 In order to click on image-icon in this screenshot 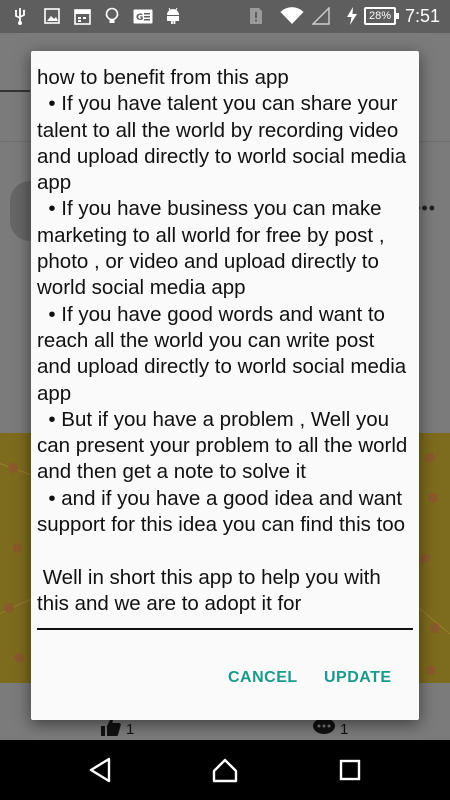, I will do `click(52, 16)`.